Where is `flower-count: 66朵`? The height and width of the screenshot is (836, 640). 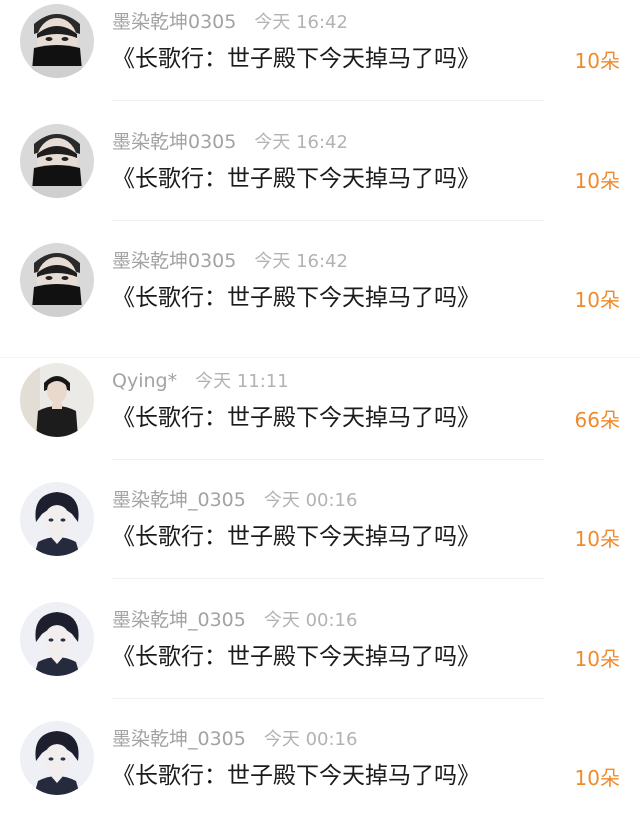
flower-count: 66朵 is located at coordinates (597, 420).